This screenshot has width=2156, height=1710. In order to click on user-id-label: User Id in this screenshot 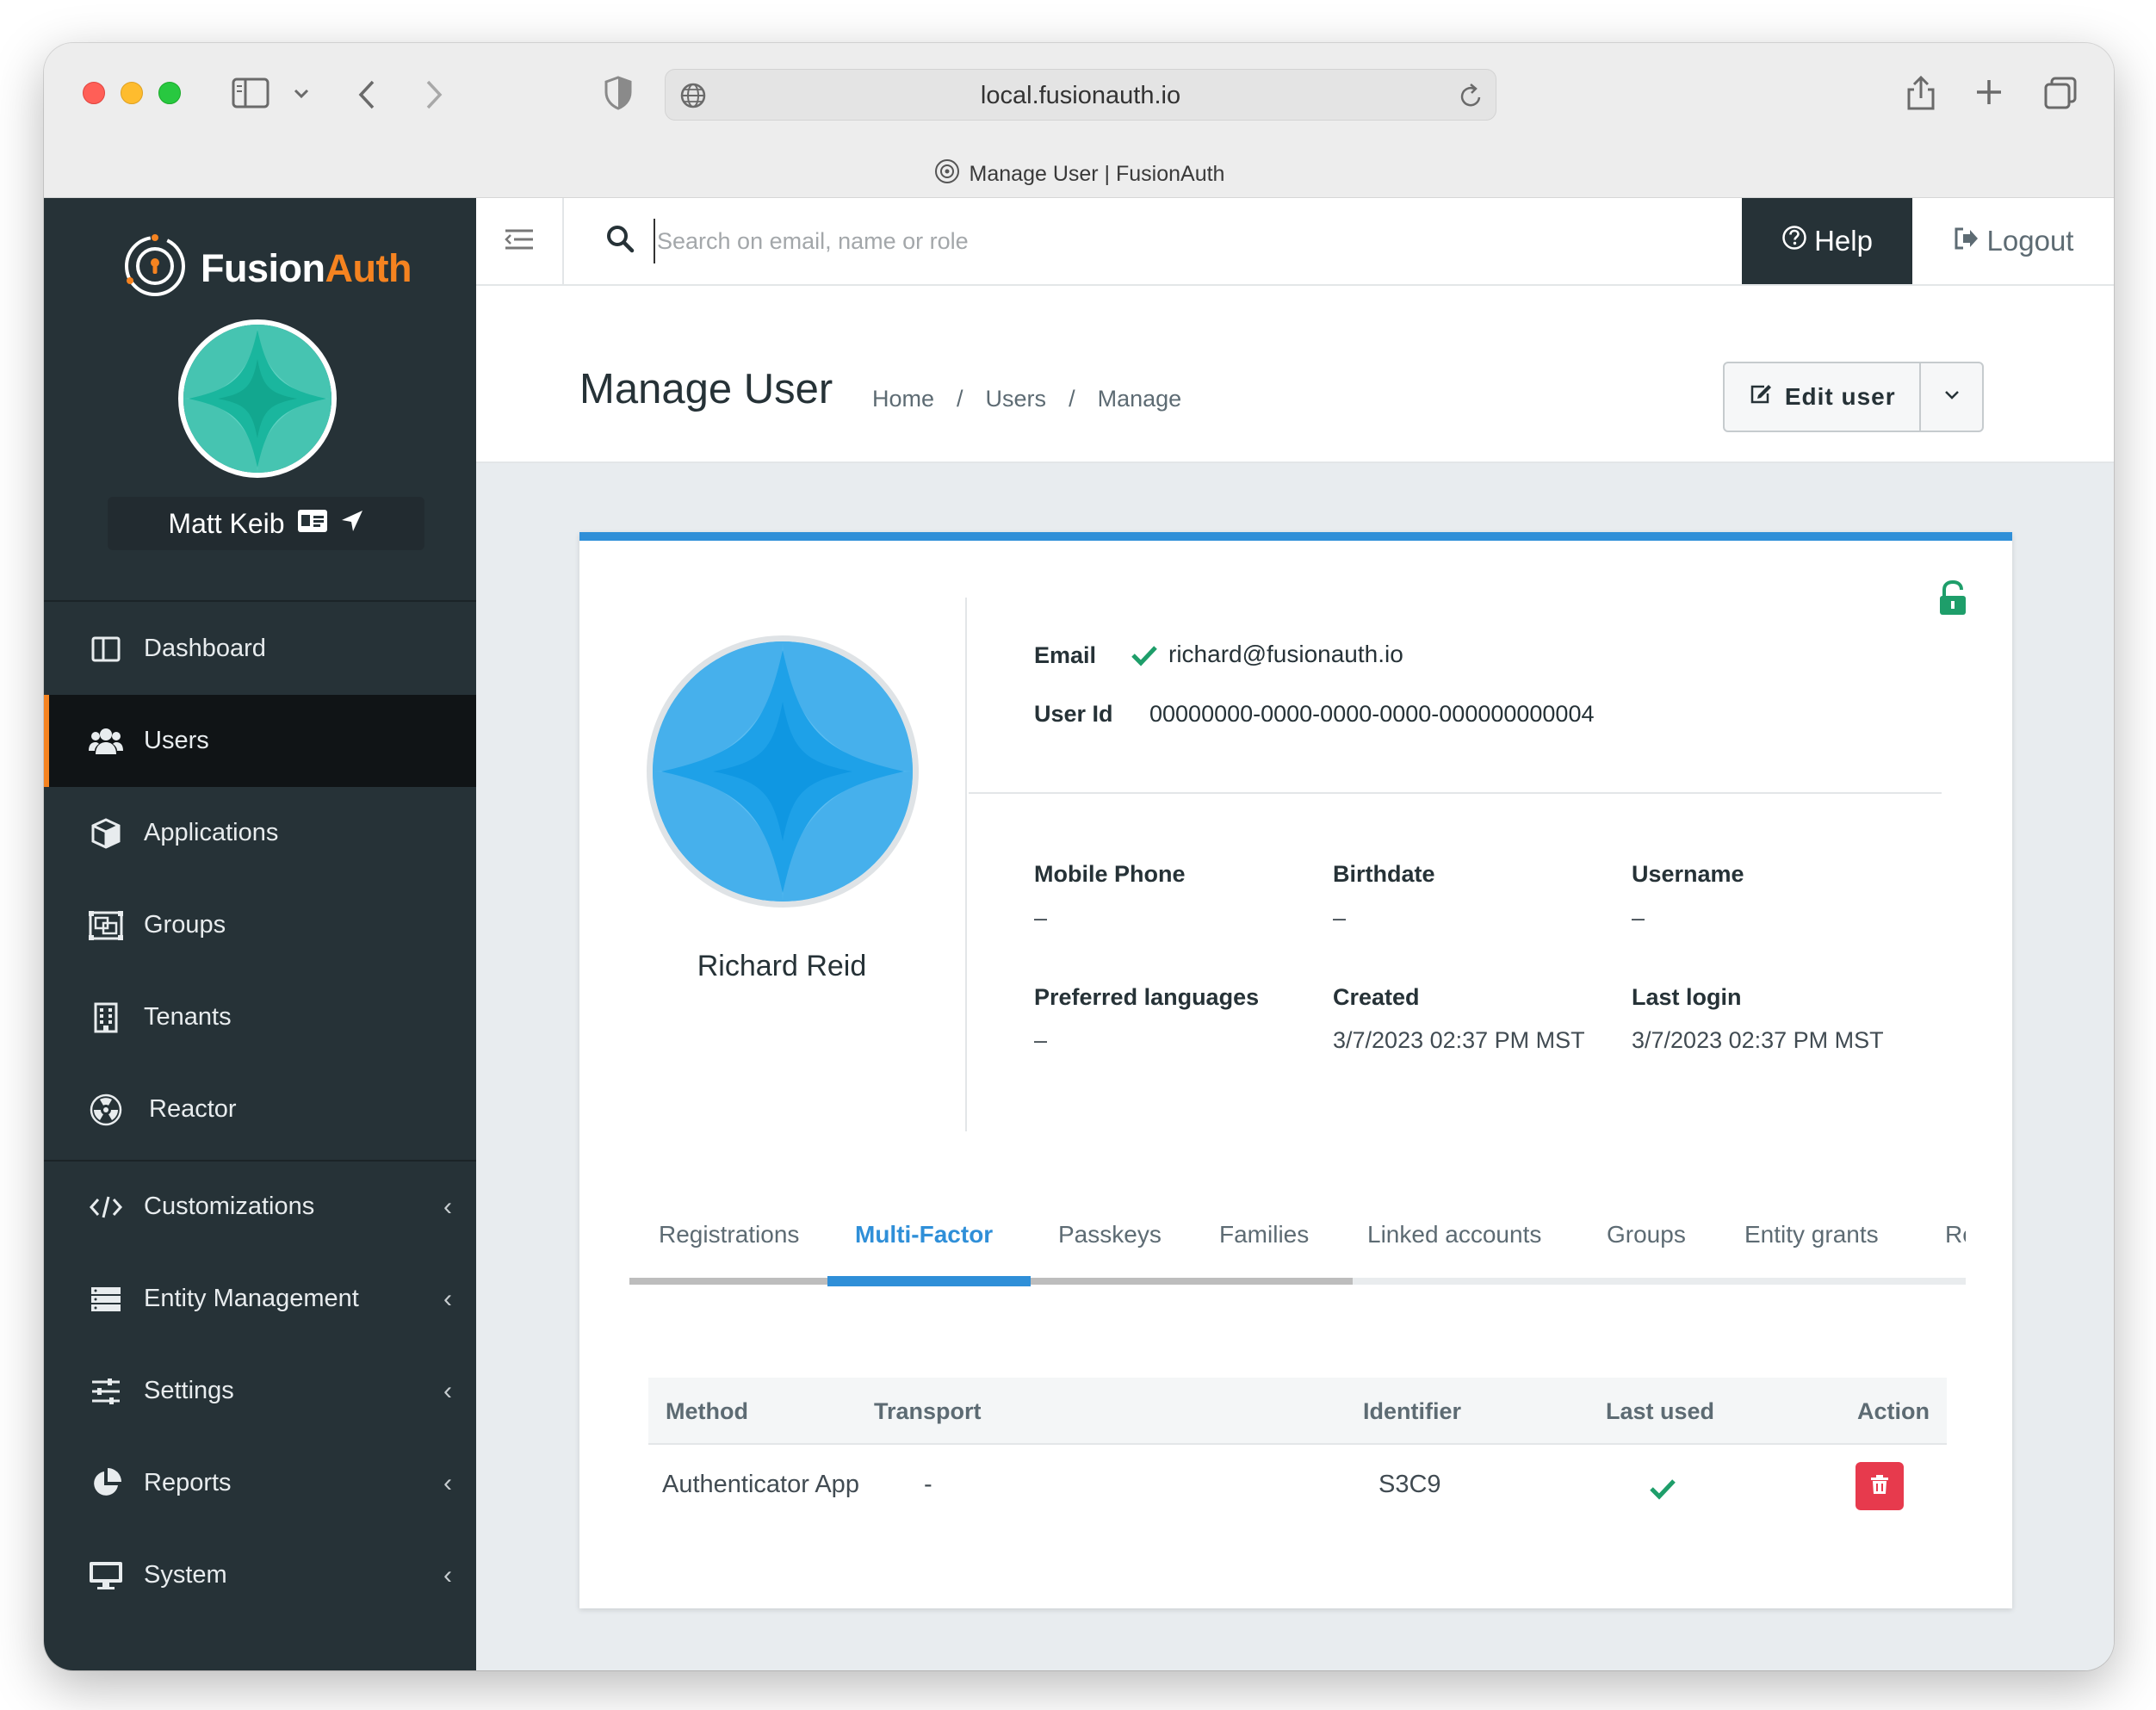, I will do `click(1073, 714)`.